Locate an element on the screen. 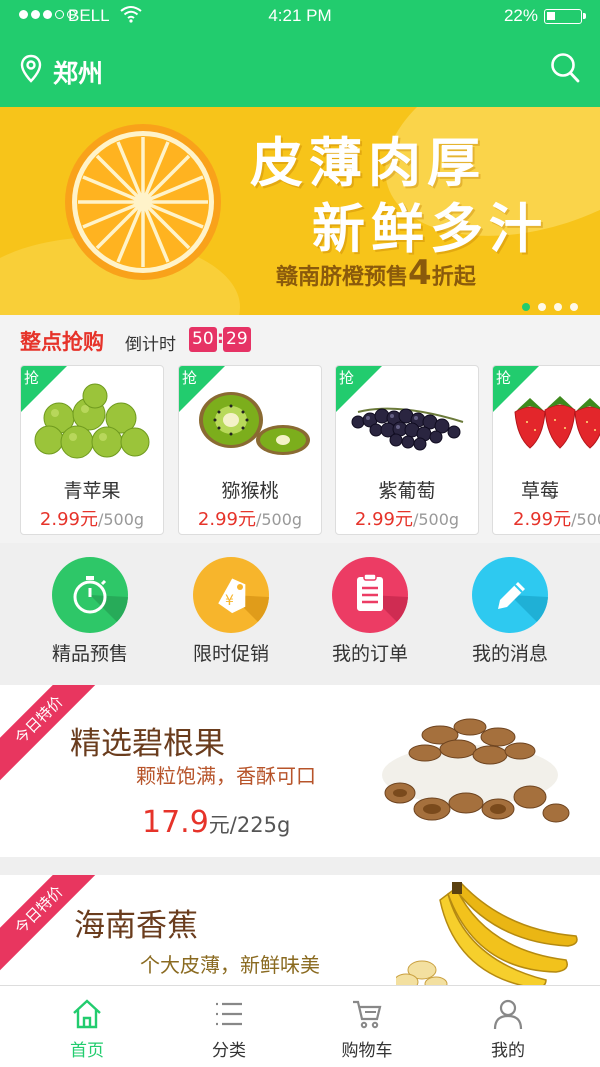 Image resolution: width=600 pixels, height=1067 pixels. home-icon is located at coordinates (87, 1014).